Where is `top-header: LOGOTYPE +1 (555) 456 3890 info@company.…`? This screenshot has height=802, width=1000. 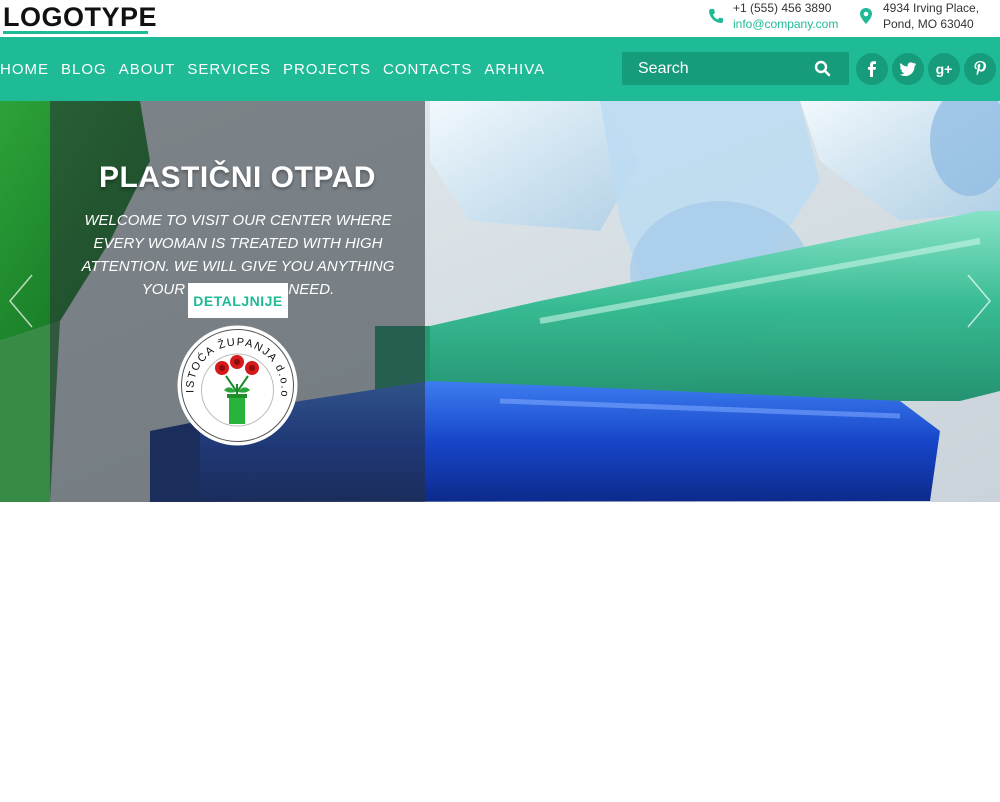
top-header: LOGOTYPE +1 (555) 456 3890 info@company.… is located at coordinates (500, 18).